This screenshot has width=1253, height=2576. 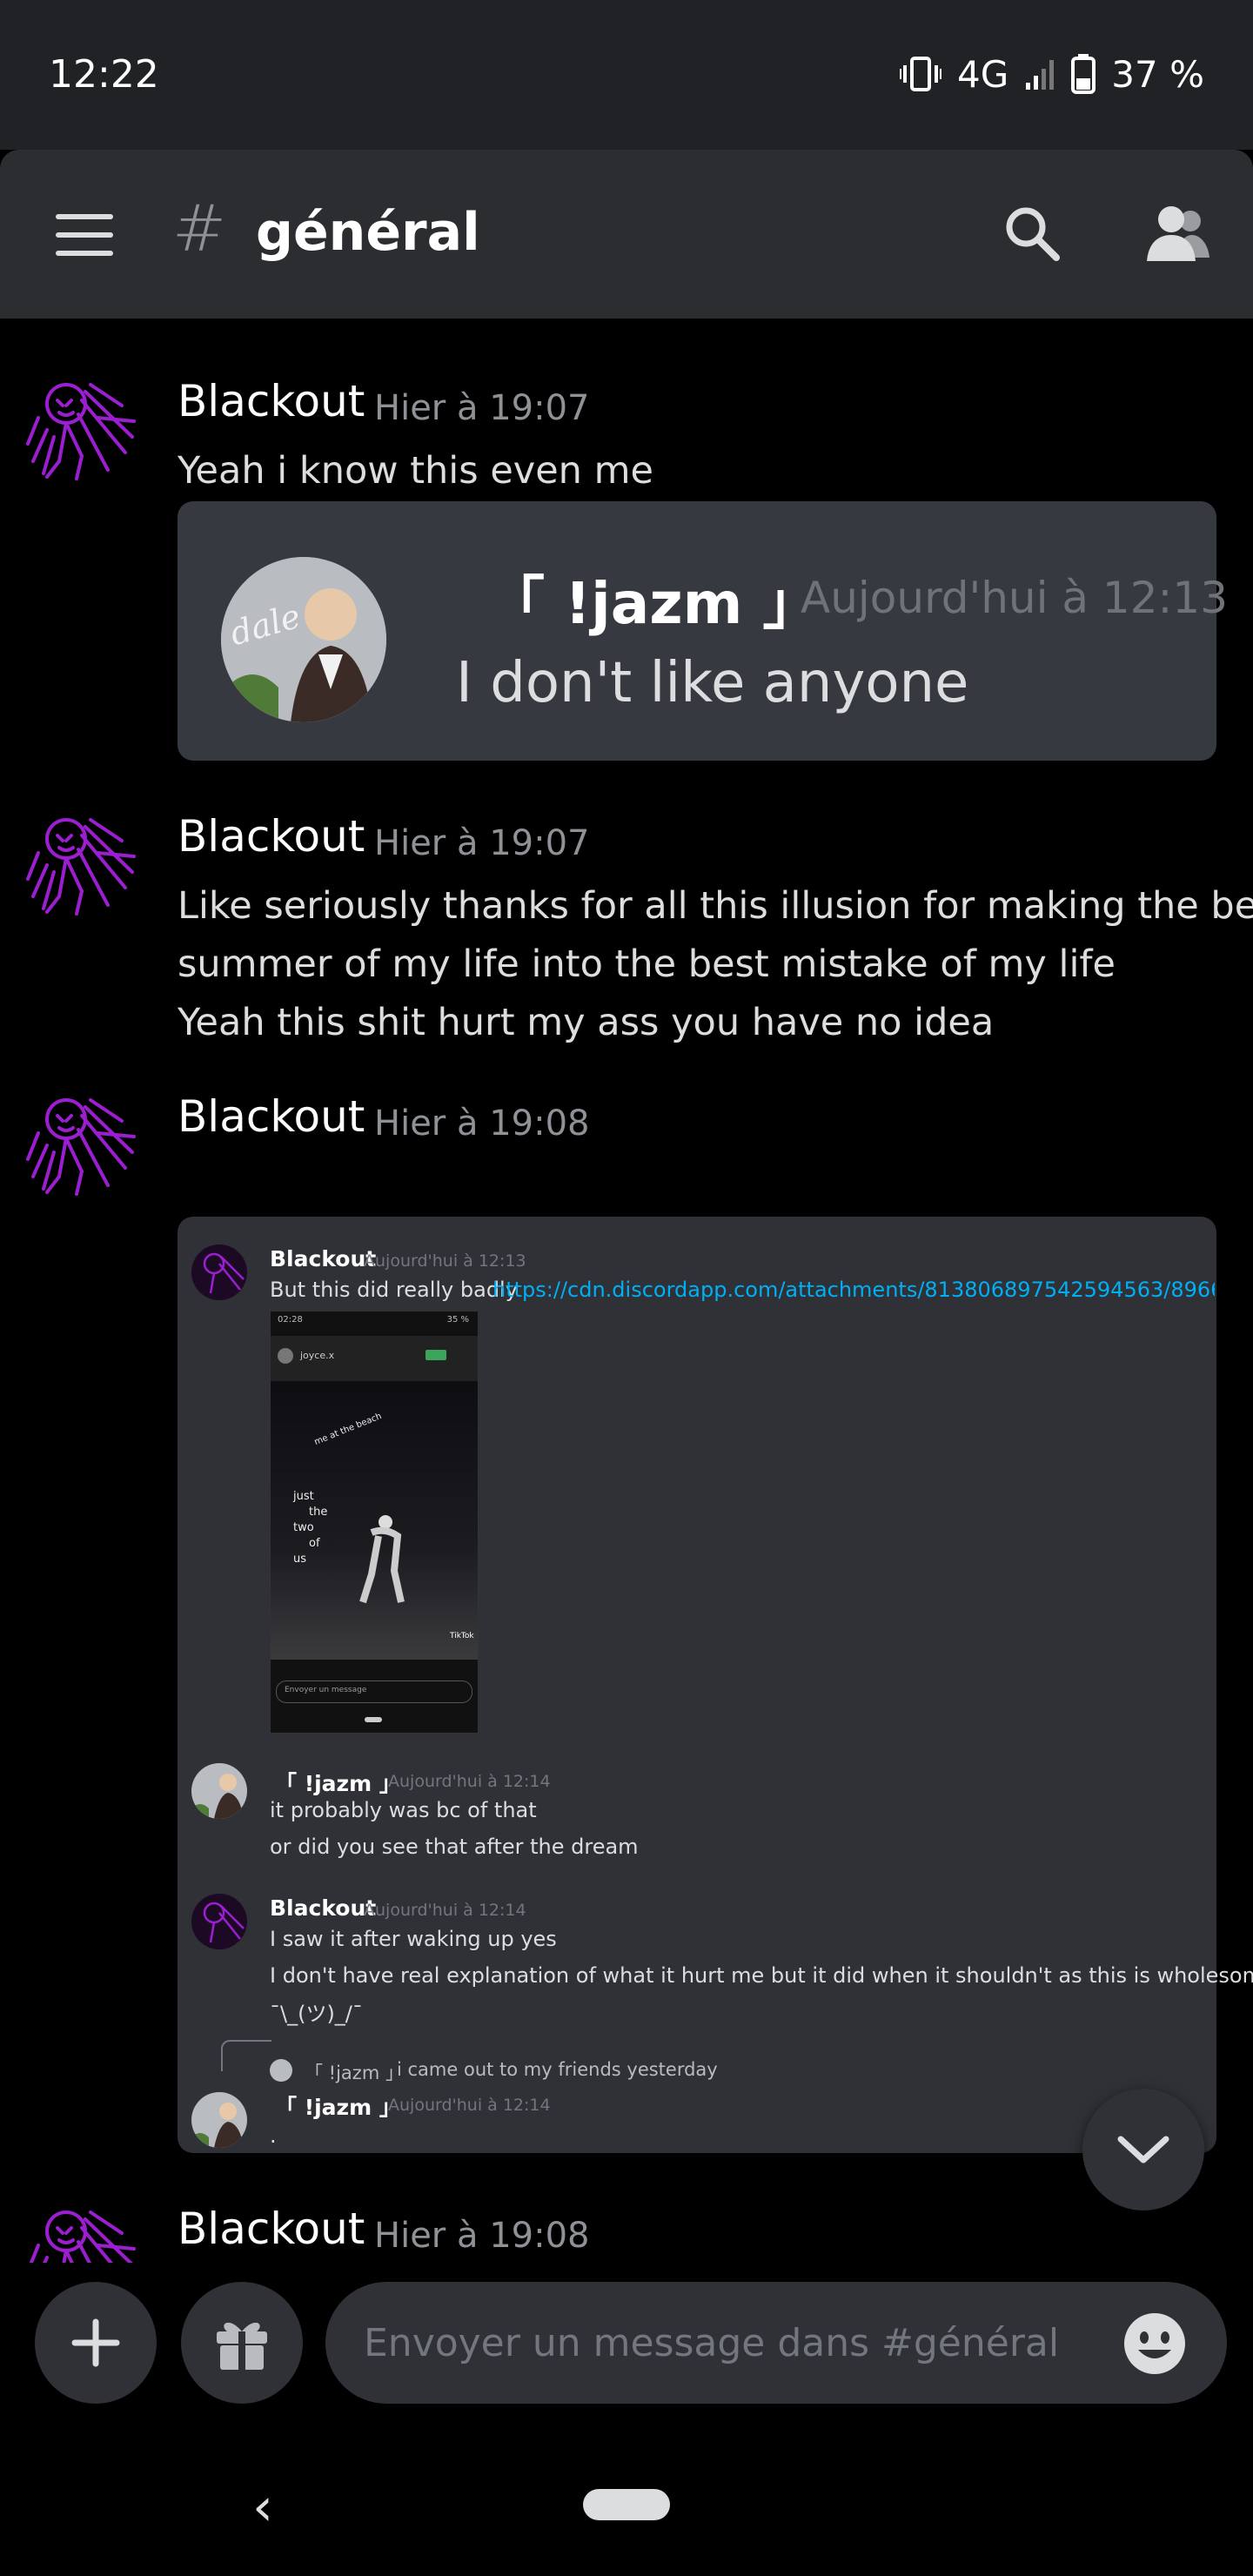 What do you see at coordinates (281, 2071) in the screenshot?
I see `reply-avatar` at bounding box center [281, 2071].